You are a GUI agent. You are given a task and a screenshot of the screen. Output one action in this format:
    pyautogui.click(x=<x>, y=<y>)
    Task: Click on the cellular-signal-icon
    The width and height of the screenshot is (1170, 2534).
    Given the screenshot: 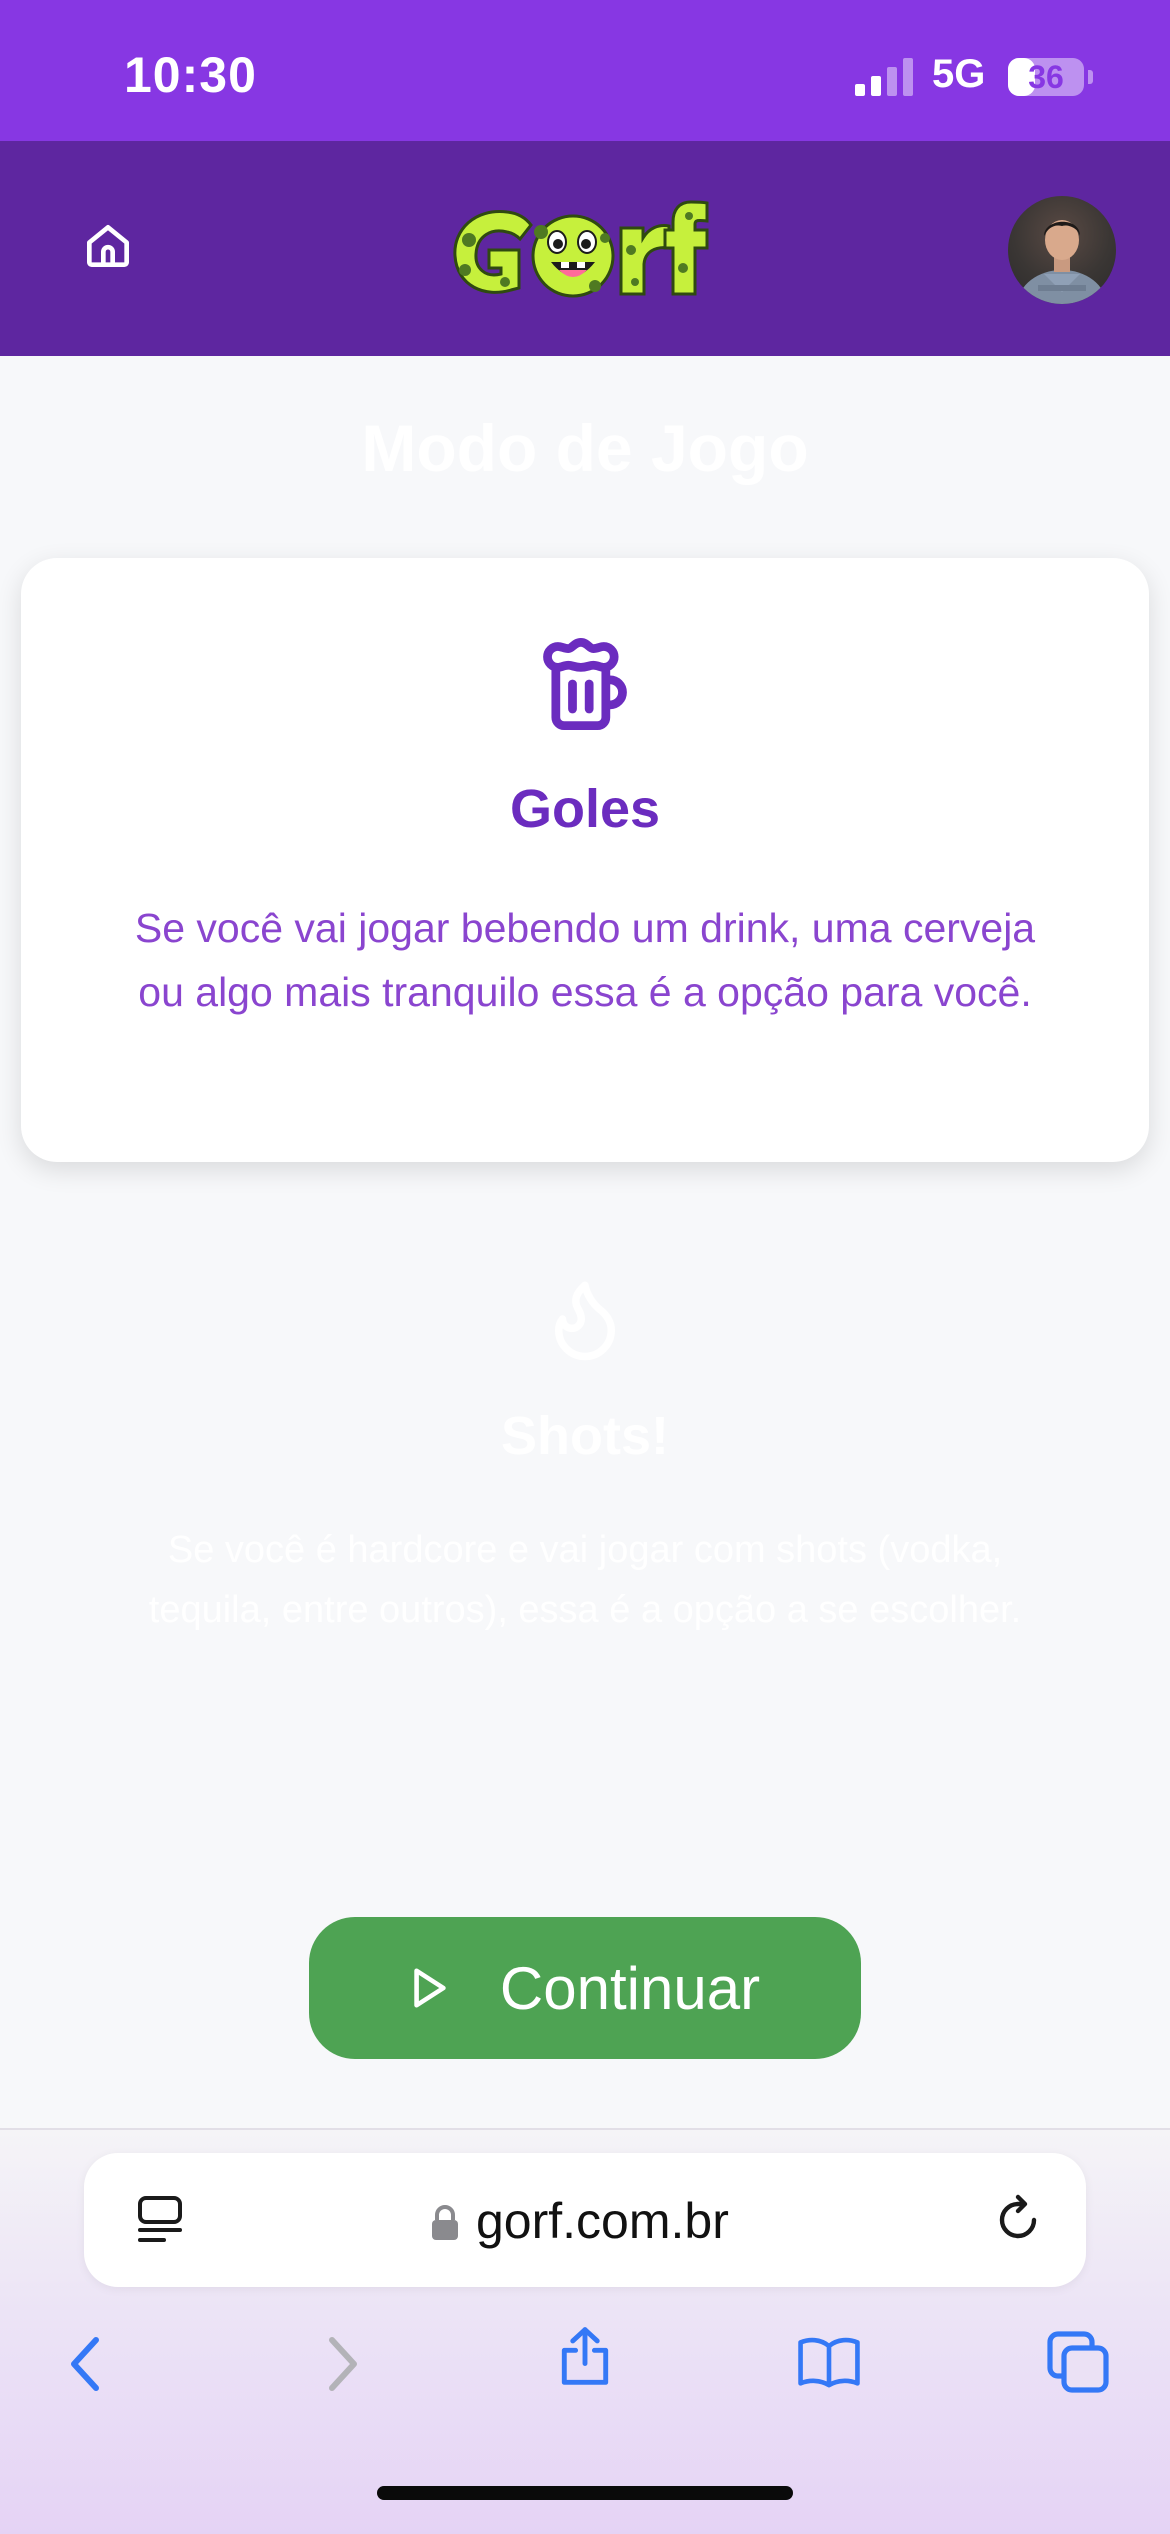 What is the action you would take?
    pyautogui.click(x=884, y=77)
    